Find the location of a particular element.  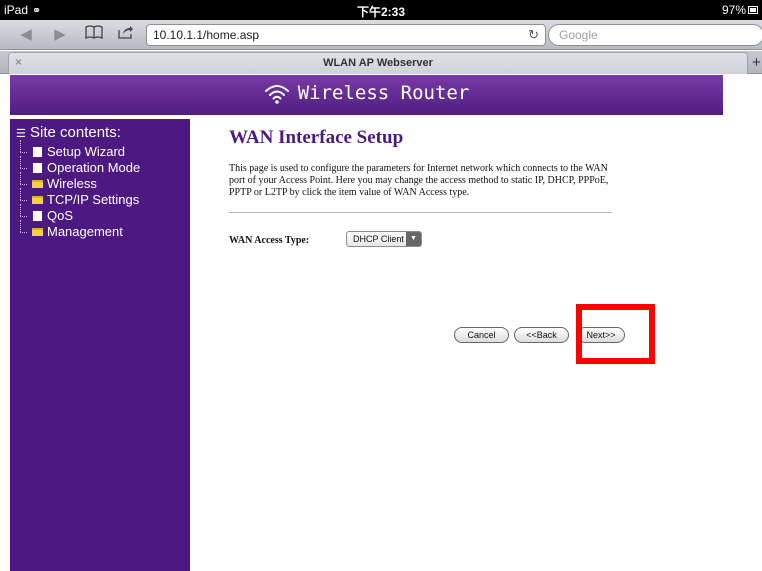

forward-arrow-icon: ▶ is located at coordinates (60, 35).